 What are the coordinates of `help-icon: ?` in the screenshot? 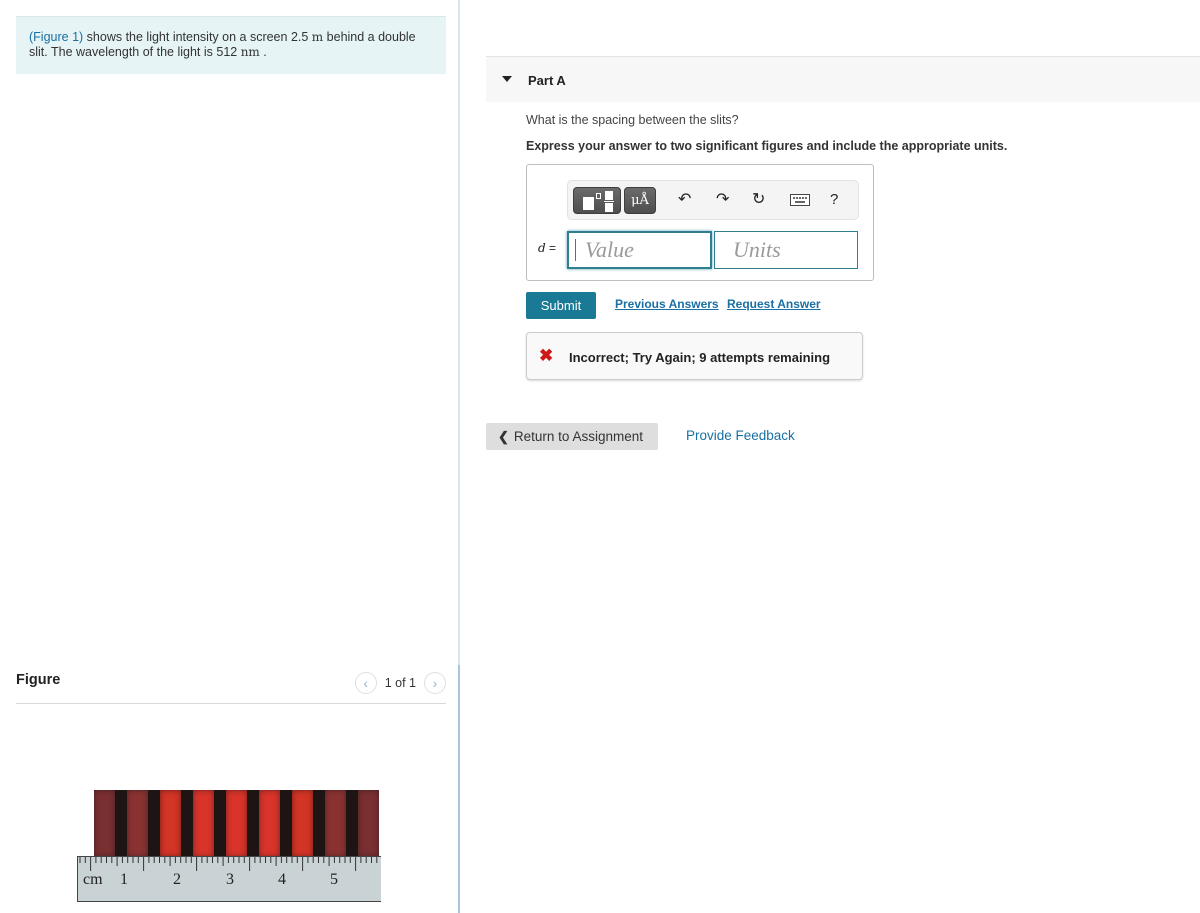 It's located at (834, 200).